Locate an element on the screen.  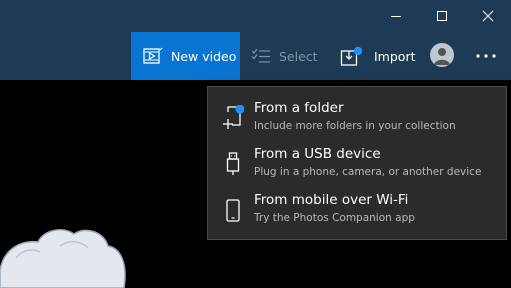
menu-item-subtitle: Try the Photos Companion app is located at coordinates (334, 218).